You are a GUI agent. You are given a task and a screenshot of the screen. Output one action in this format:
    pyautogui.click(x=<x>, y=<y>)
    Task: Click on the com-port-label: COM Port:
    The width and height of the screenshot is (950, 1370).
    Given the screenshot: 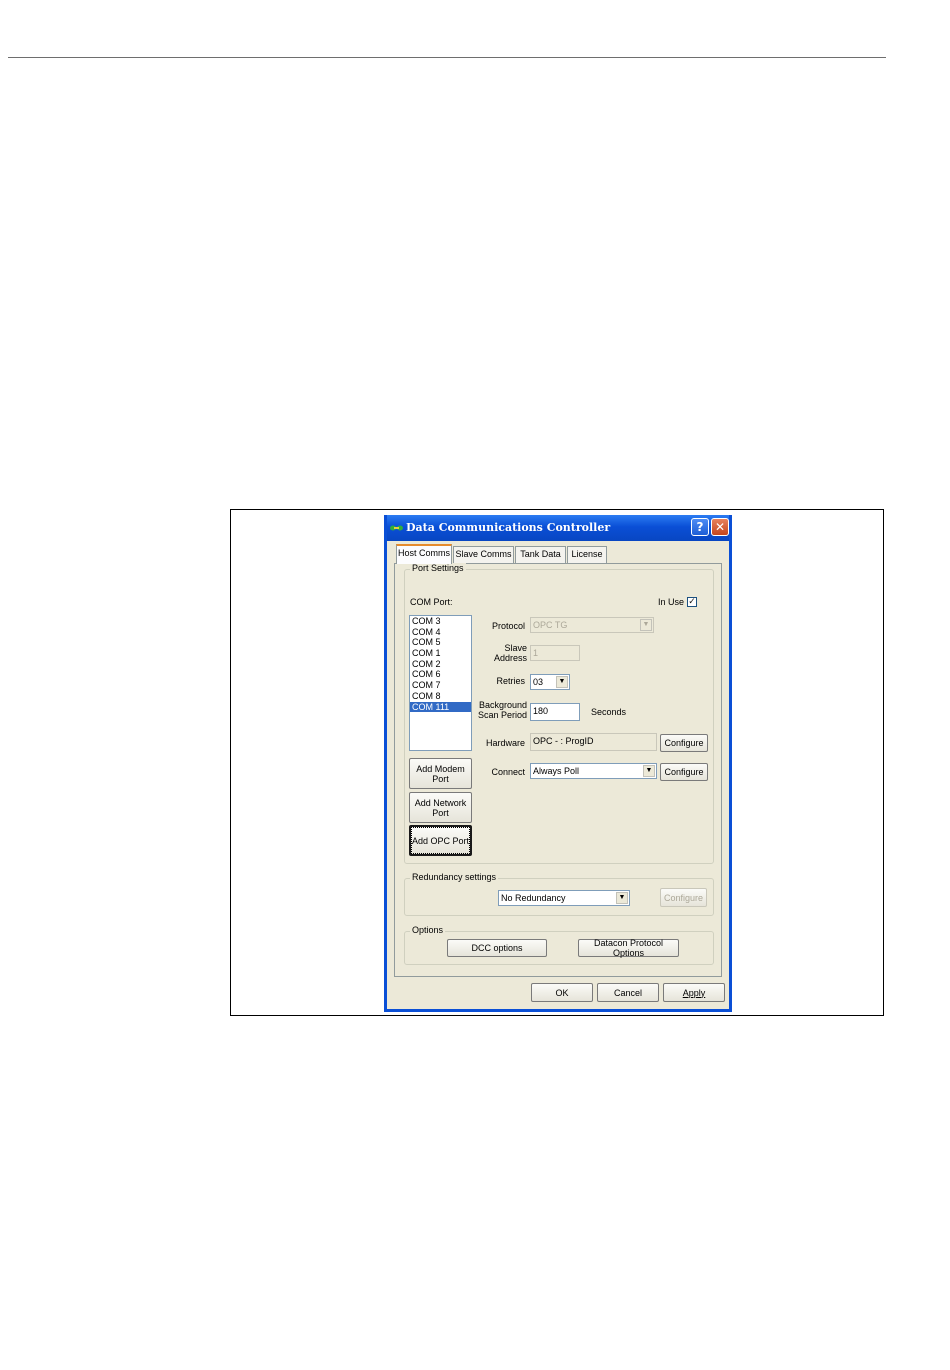 What is the action you would take?
    pyautogui.click(x=431, y=602)
    